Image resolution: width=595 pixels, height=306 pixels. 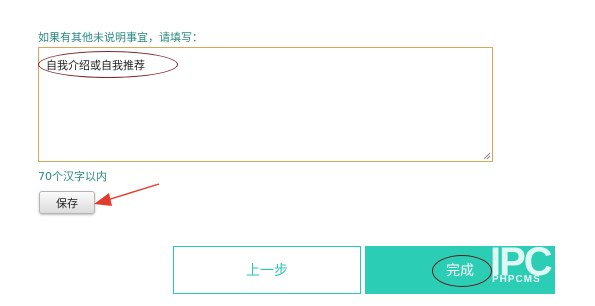 What do you see at coordinates (523, 267) in the screenshot?
I see `phpcms-watermark-logo: IPC PHPCMS` at bounding box center [523, 267].